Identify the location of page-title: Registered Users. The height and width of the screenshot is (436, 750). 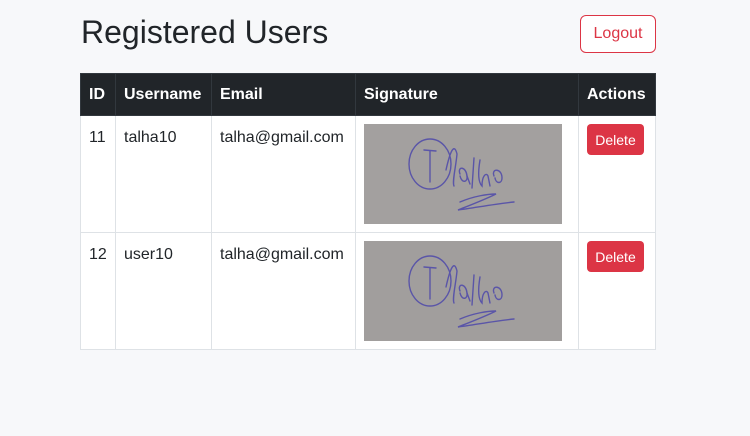
(205, 32).